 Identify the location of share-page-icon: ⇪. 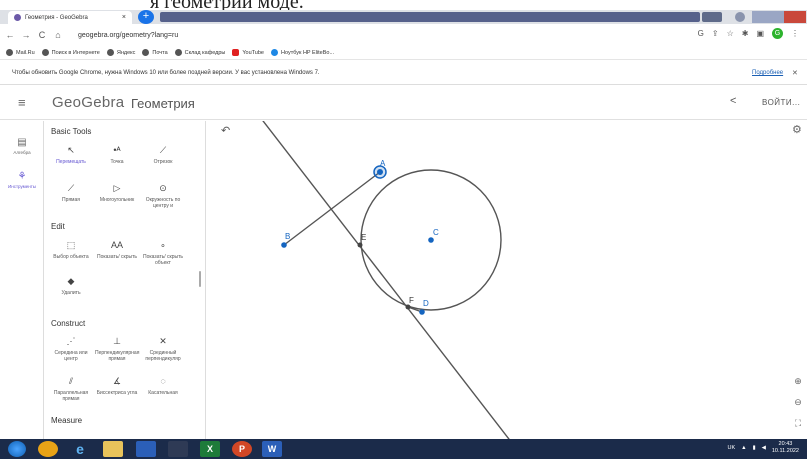
(715, 33).